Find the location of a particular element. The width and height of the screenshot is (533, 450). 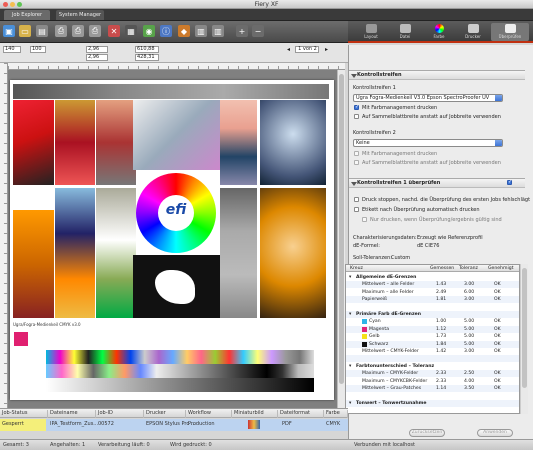

horizontal-ruler is located at coordinates (176, 66).